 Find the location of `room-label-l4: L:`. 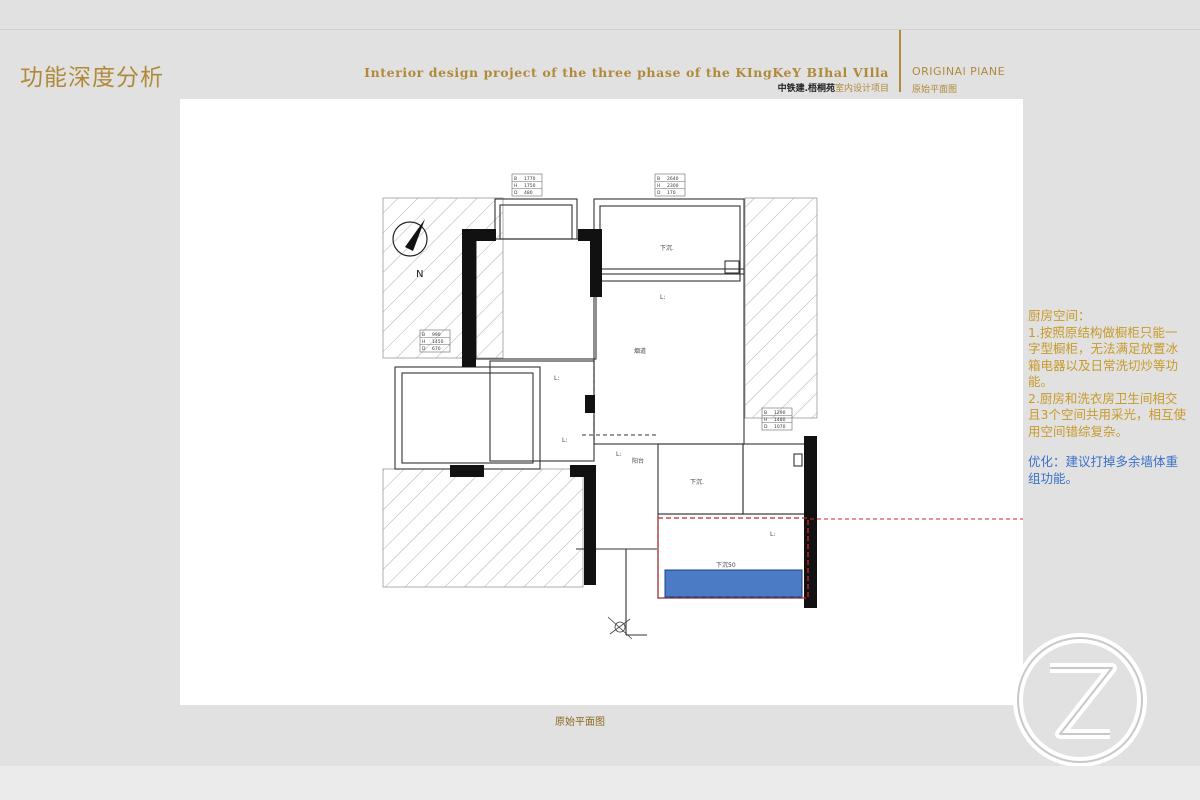

room-label-l4: L: is located at coordinates (772, 534).